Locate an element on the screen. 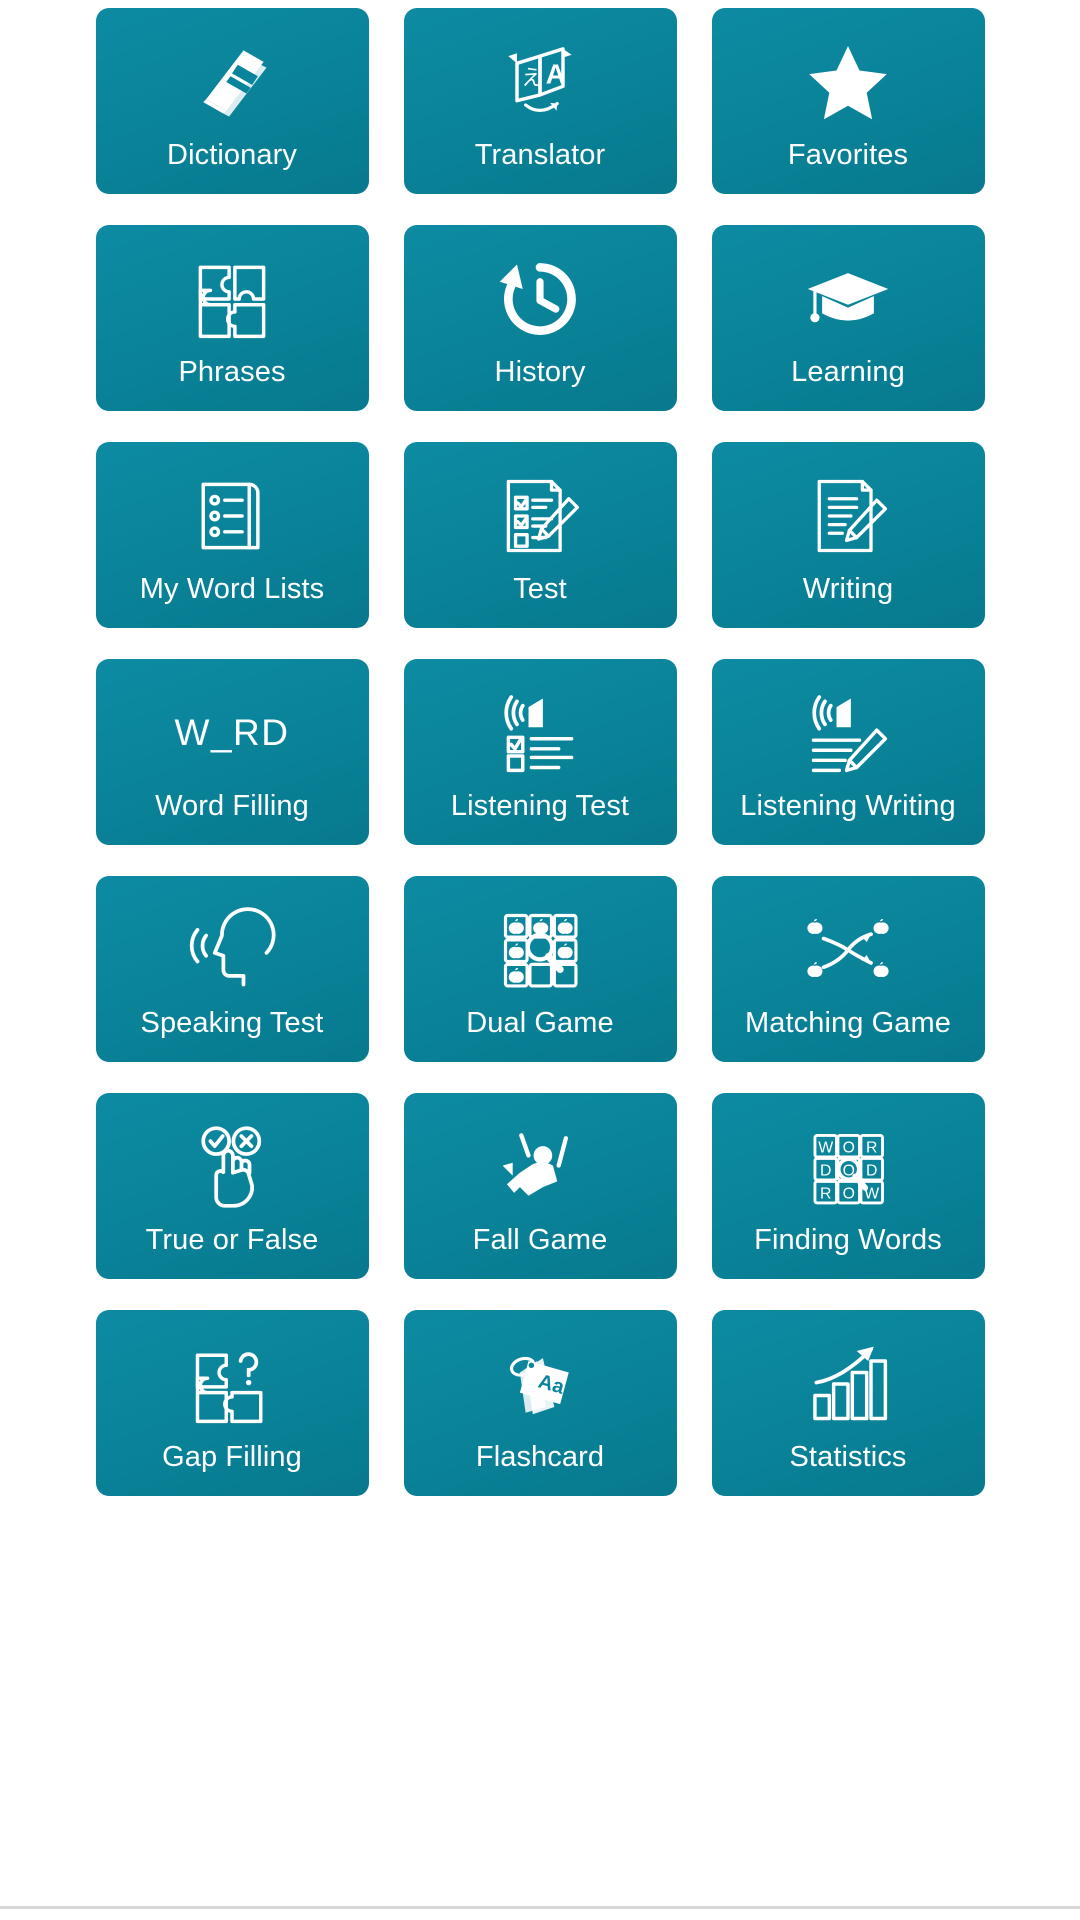 This screenshot has width=1080, height=1920. tile-label: Listening Writing is located at coordinates (848, 806).